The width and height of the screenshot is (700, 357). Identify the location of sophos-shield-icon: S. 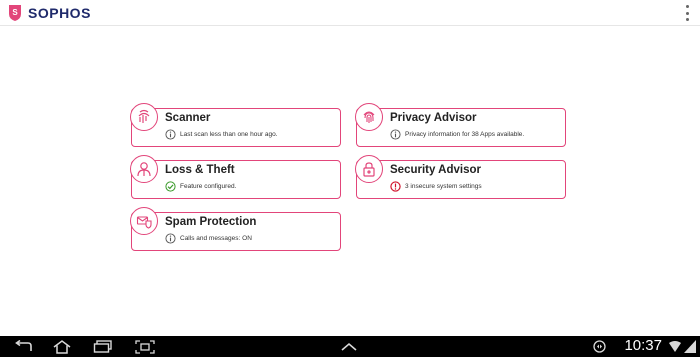
(15, 13).